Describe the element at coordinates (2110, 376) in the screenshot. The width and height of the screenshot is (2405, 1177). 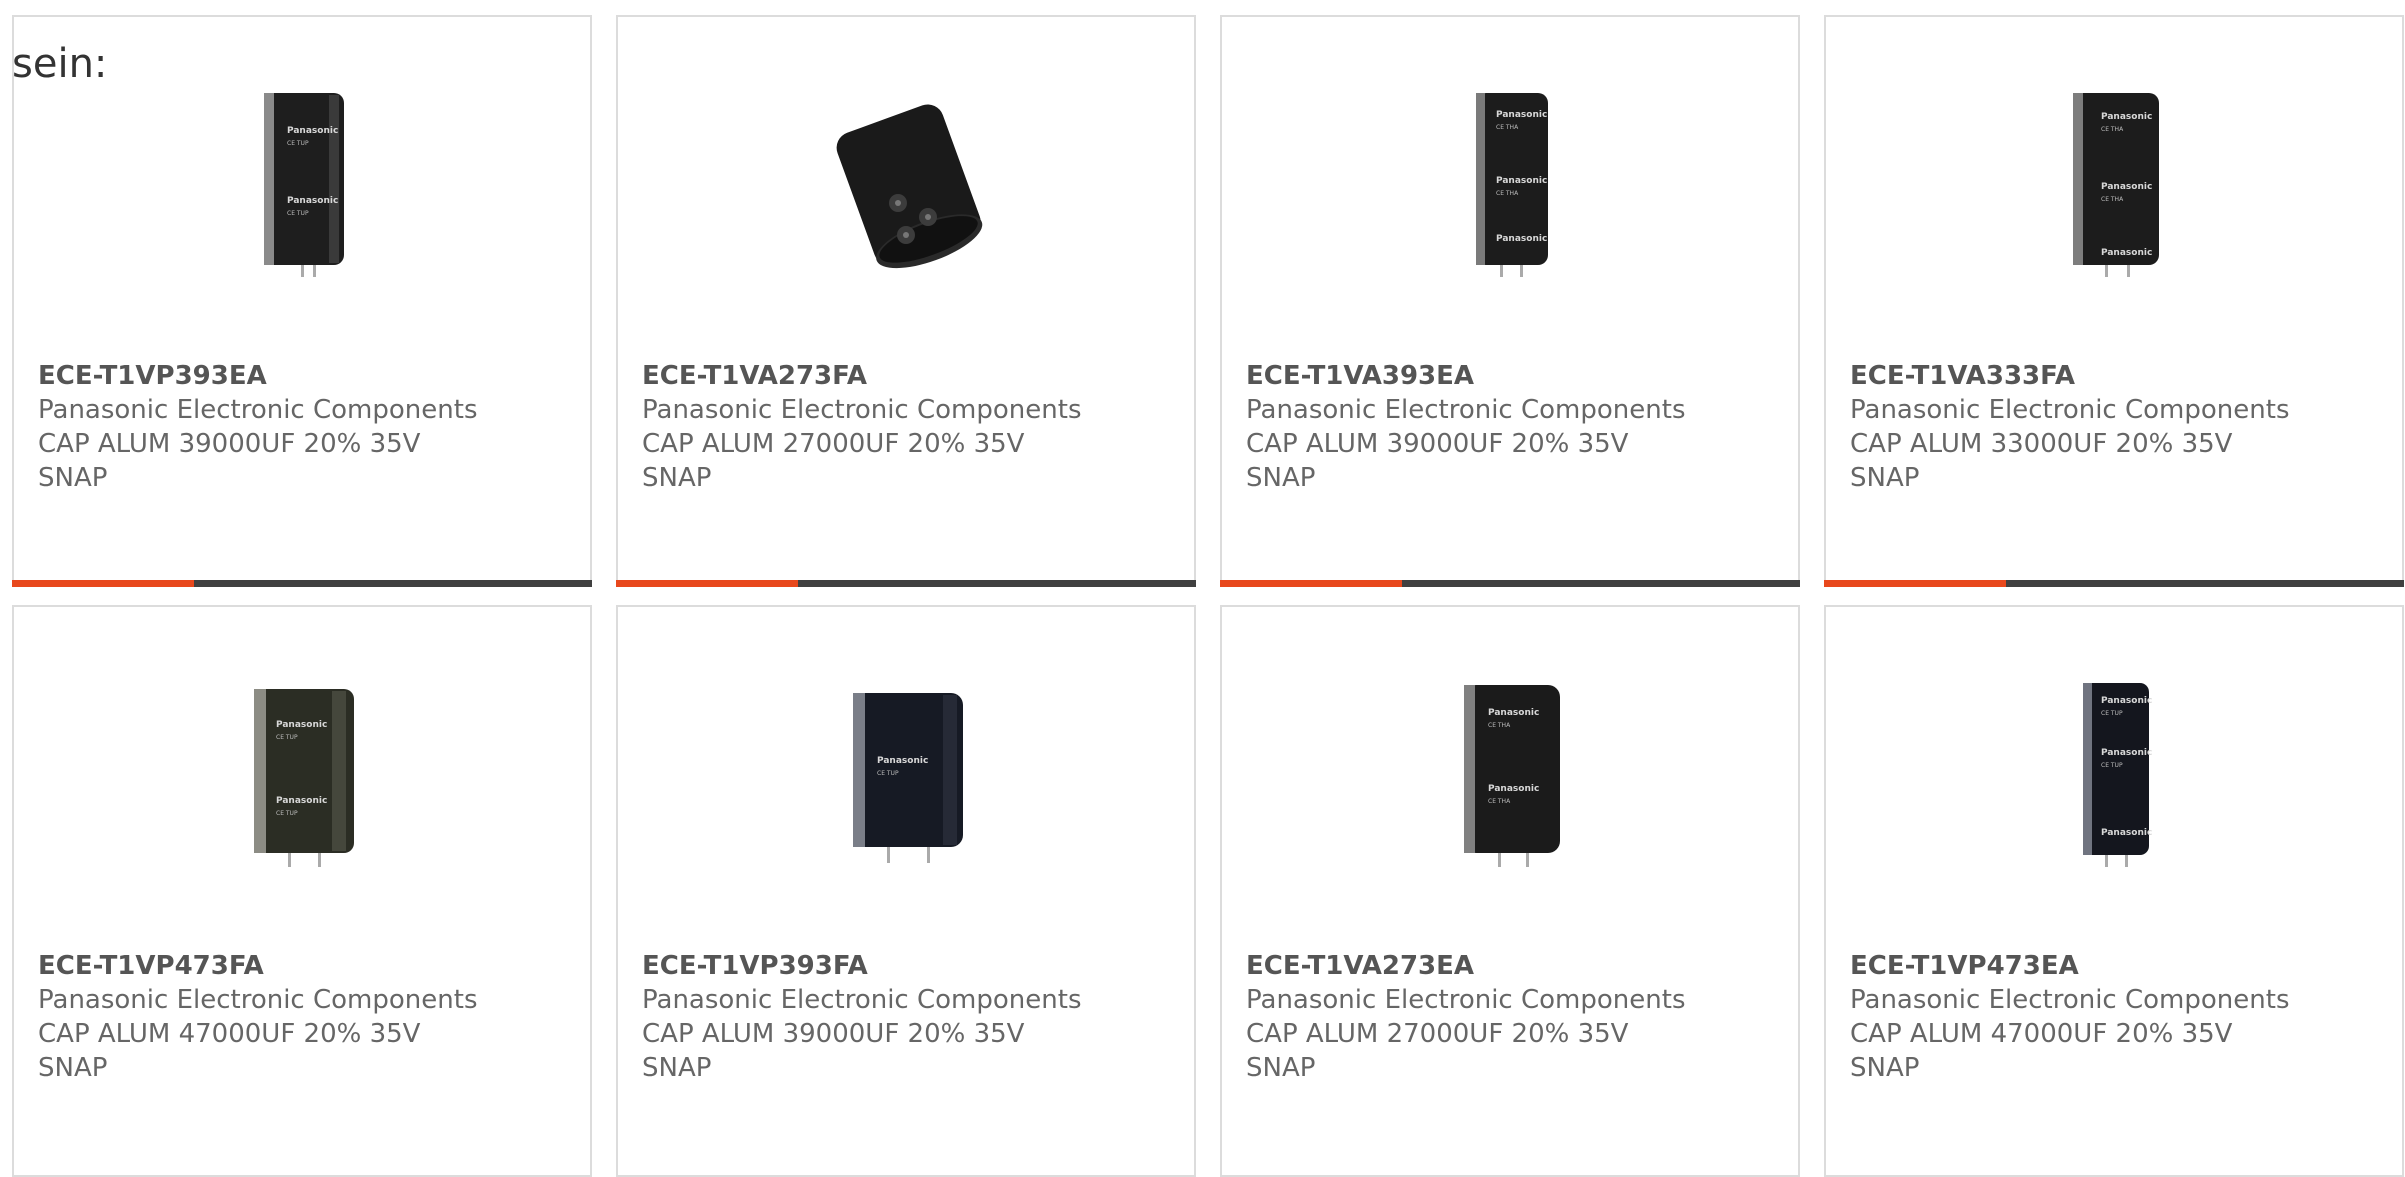
I see `part-number: ECE-T1VA333FA` at that location.